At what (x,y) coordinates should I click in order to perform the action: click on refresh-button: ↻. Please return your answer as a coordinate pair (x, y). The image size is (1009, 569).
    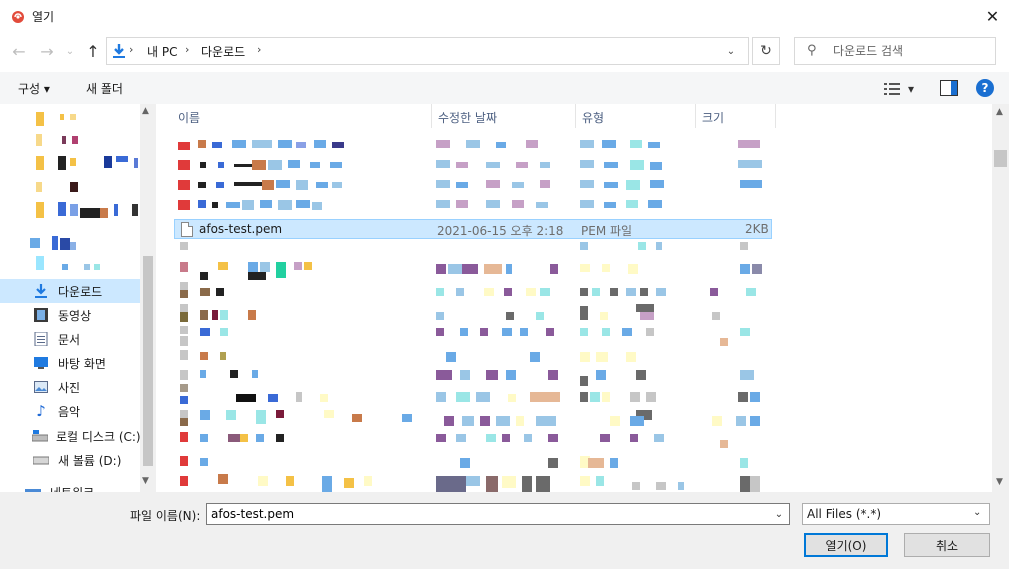
    Looking at the image, I should click on (766, 51).